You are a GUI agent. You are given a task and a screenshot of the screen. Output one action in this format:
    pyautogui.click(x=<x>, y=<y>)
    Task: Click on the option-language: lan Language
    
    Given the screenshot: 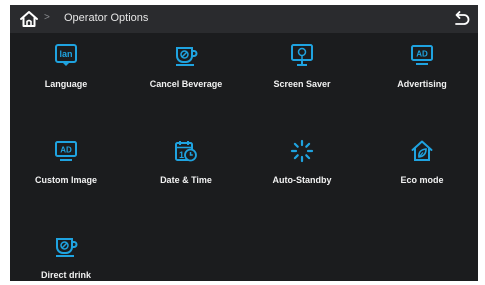 What is the action you would take?
    pyautogui.click(x=66, y=73)
    